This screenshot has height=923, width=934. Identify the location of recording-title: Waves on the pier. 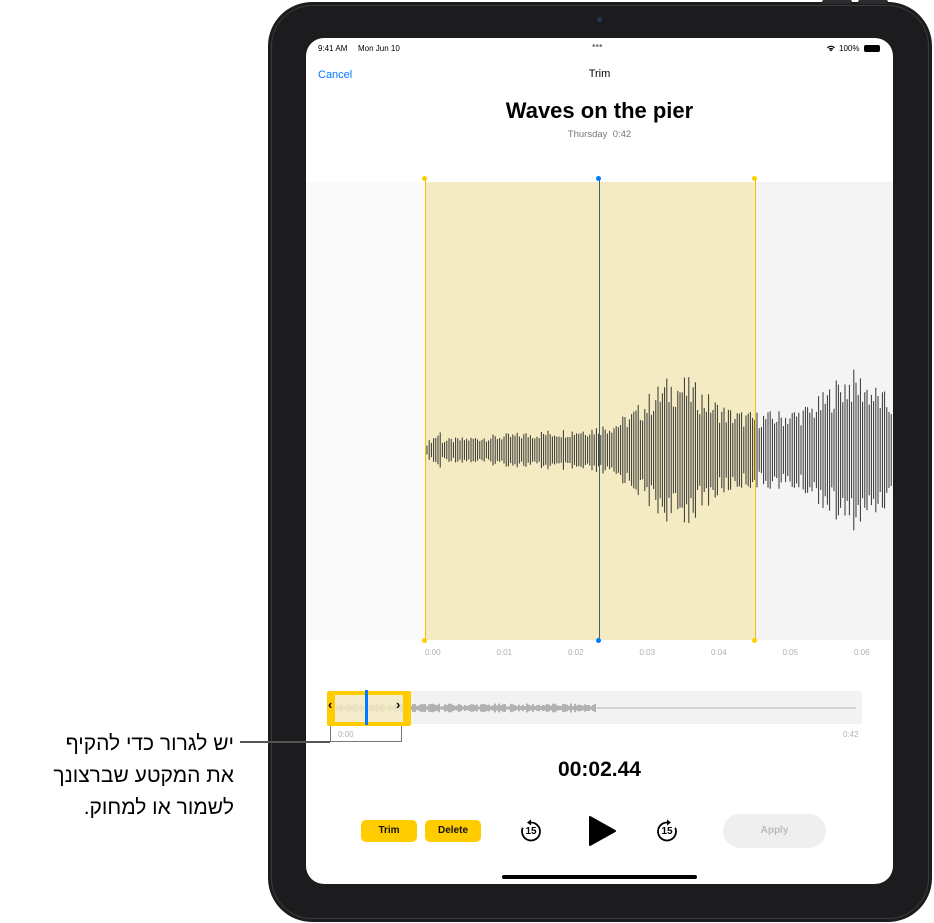
(599, 111).